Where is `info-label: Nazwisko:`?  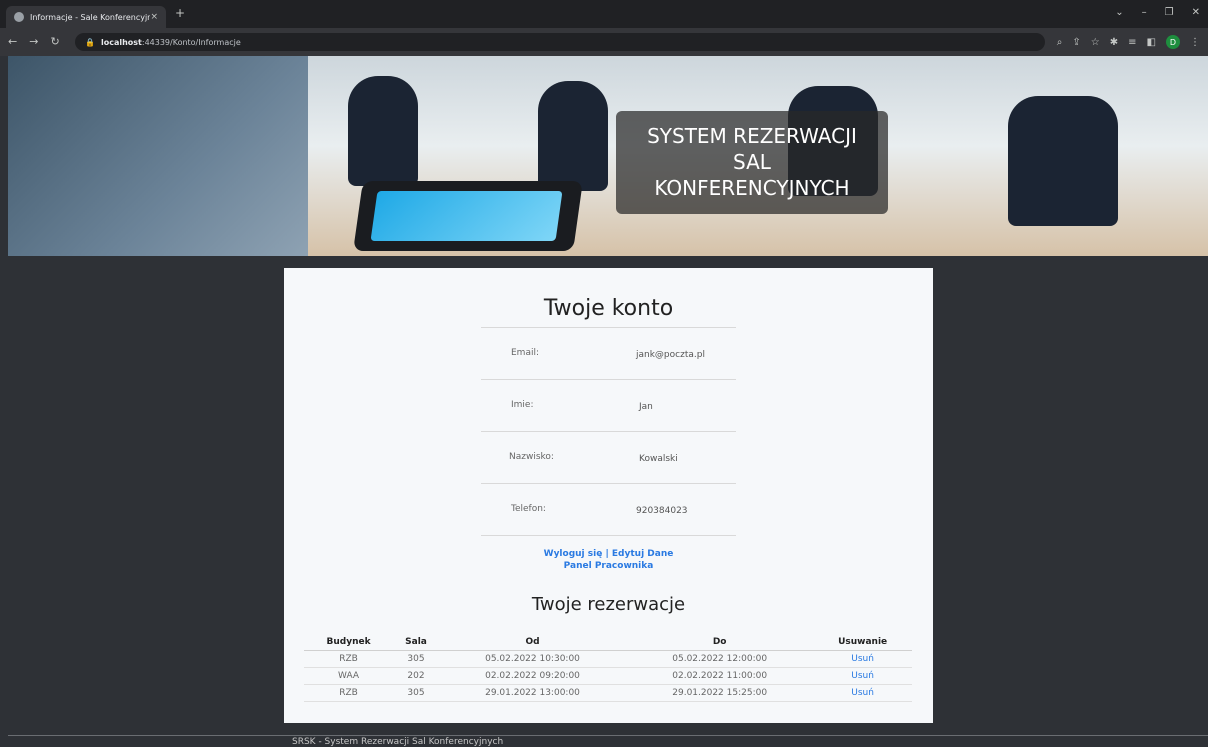 info-label: Nazwisko: is located at coordinates (531, 457).